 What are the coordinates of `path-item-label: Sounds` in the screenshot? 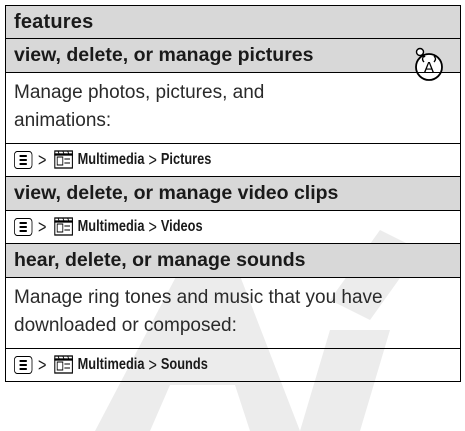 It's located at (184, 364).